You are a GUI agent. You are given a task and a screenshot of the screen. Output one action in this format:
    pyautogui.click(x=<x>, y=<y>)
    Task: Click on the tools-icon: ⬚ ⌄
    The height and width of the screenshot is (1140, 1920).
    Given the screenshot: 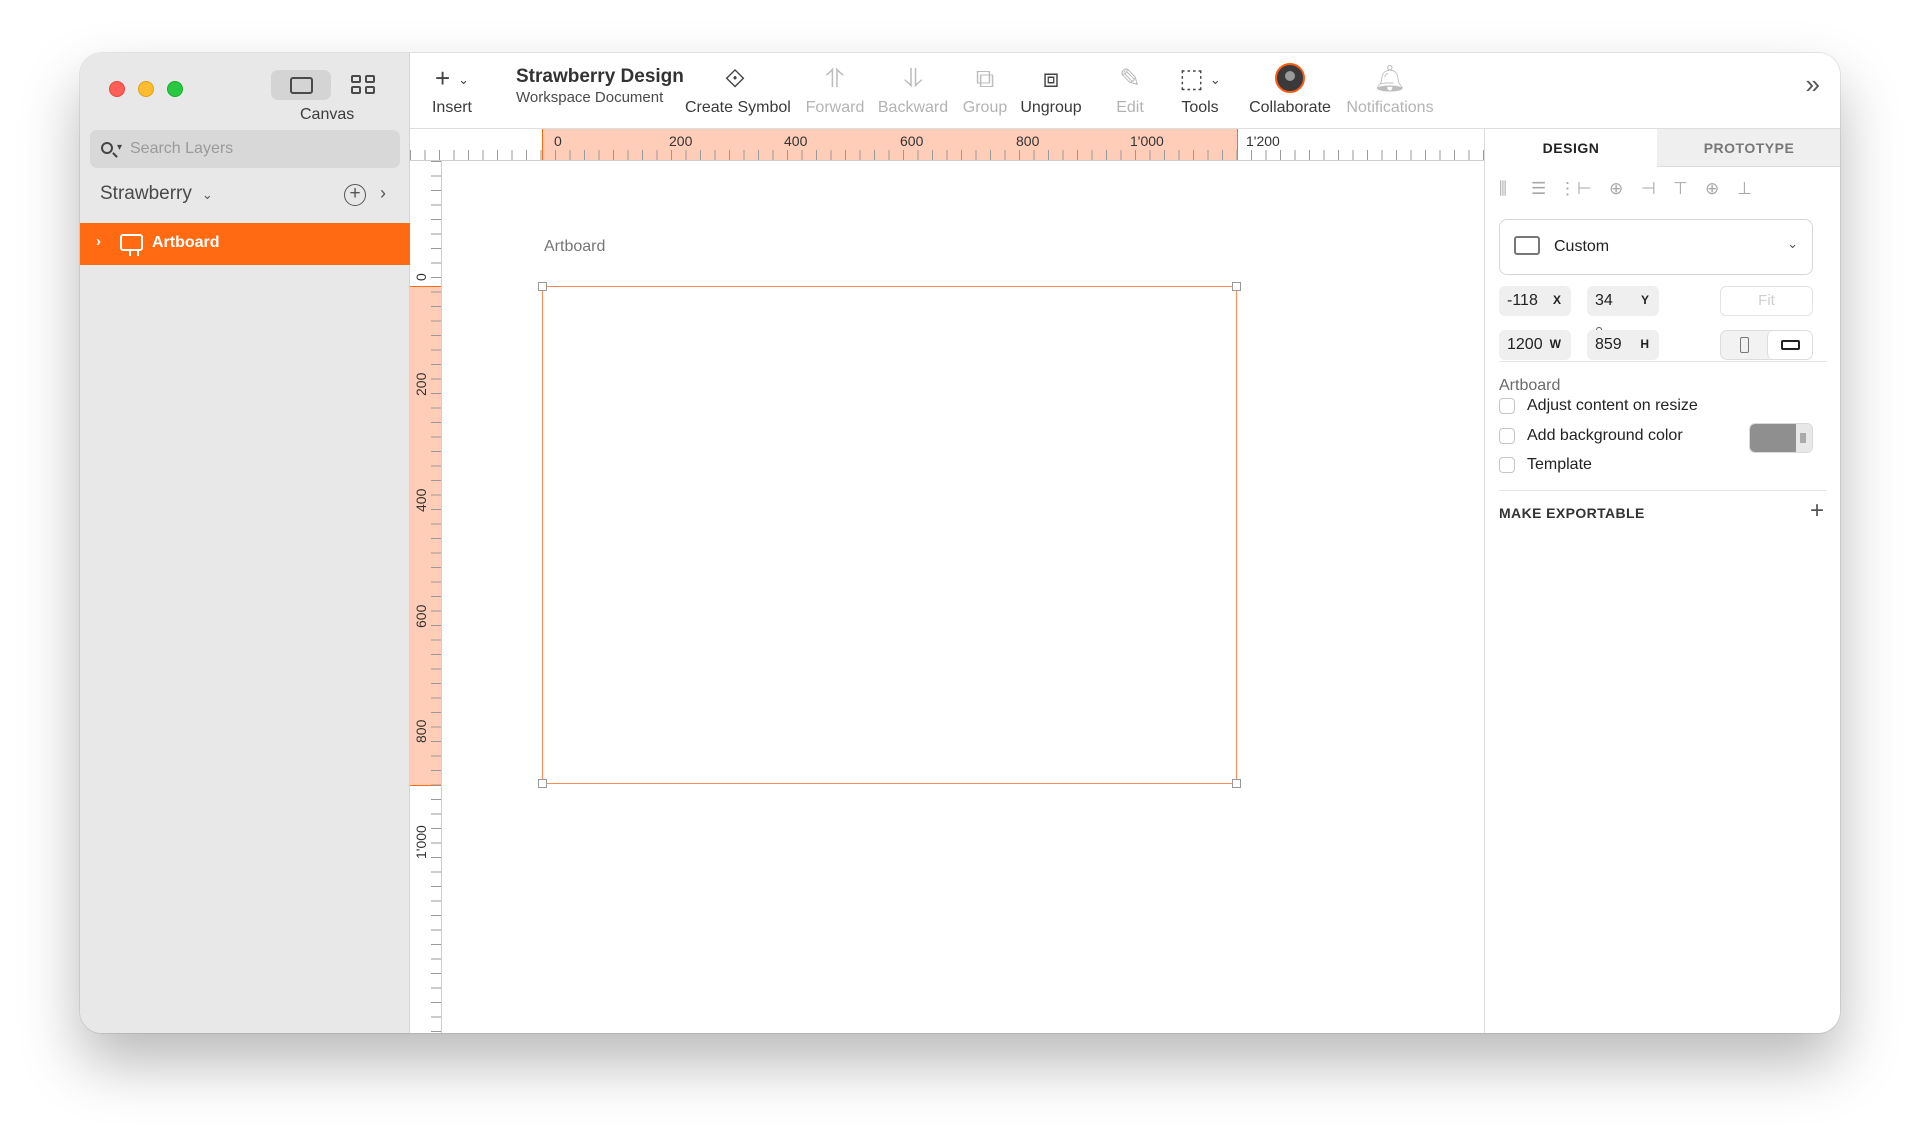 What is the action you would take?
    pyautogui.click(x=1200, y=78)
    